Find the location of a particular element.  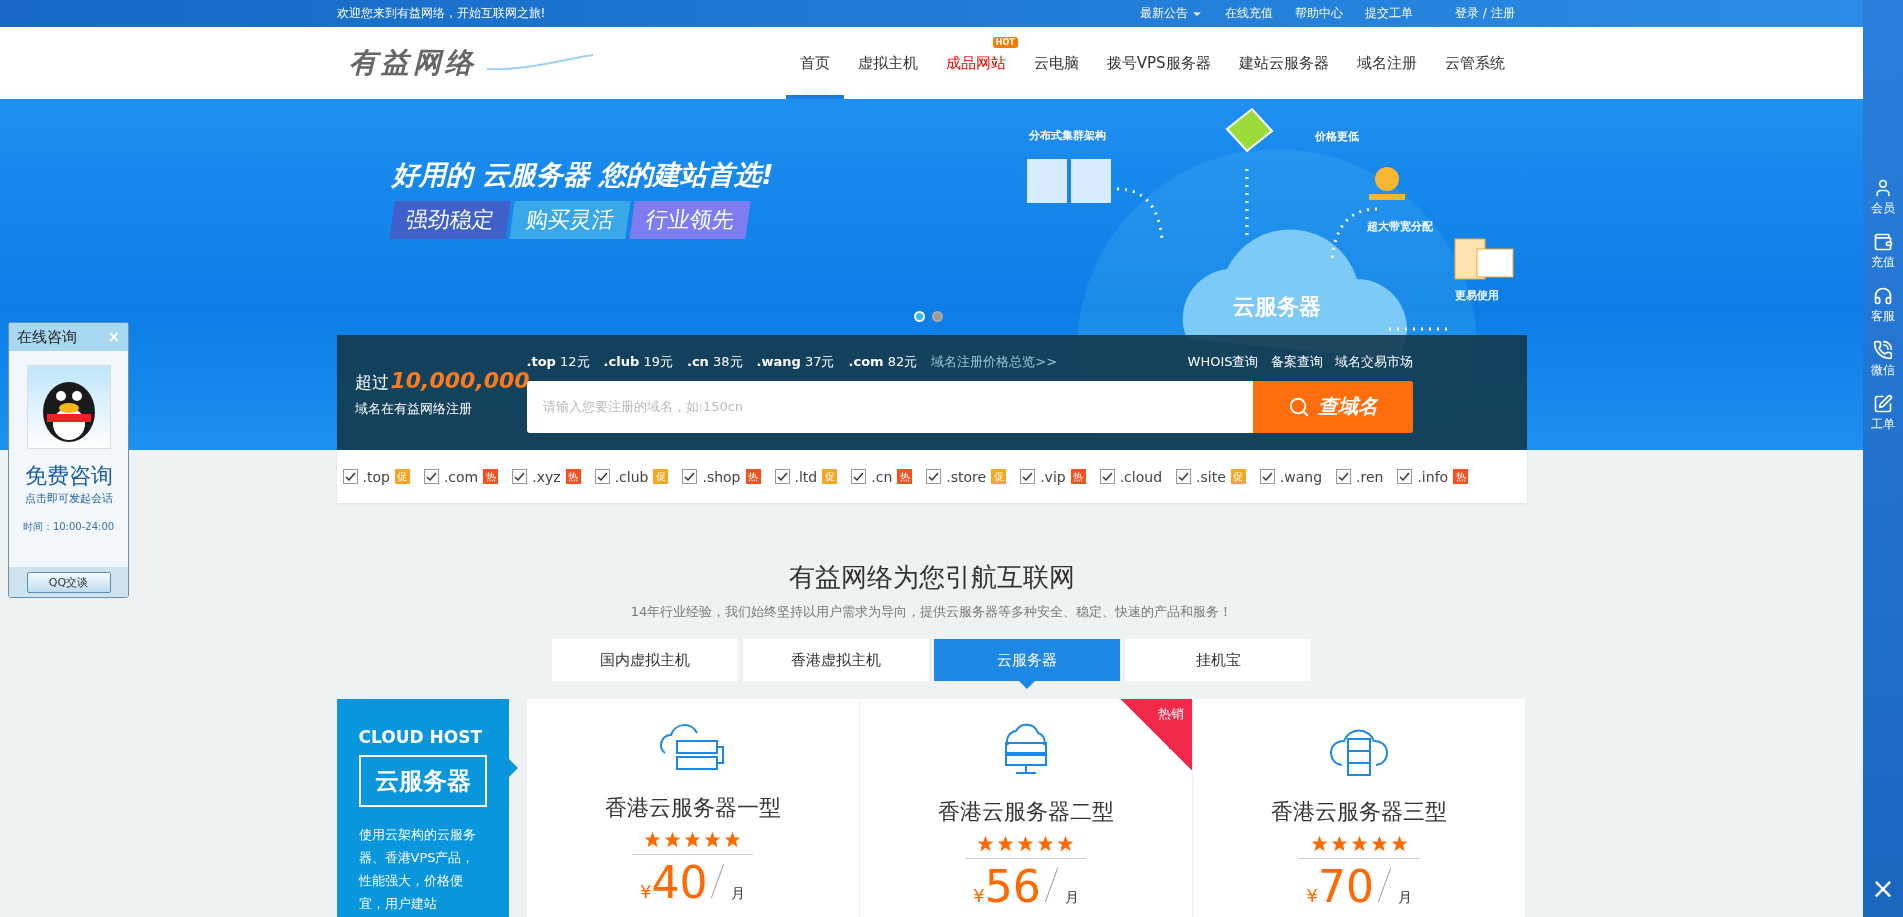

edit-icon is located at coordinates (1883, 404).